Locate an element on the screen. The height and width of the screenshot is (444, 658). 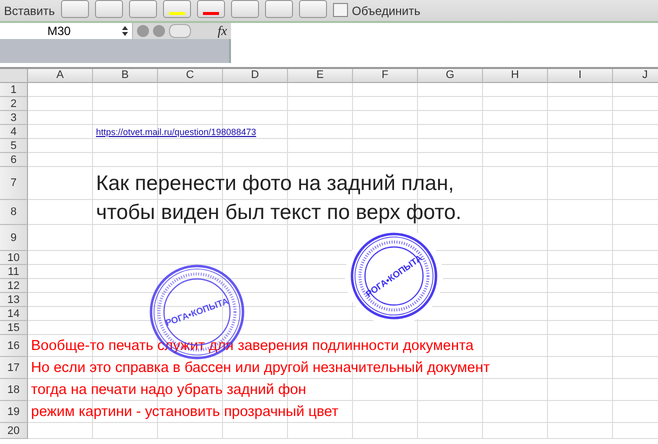
merge-checkbox is located at coordinates (340, 10).